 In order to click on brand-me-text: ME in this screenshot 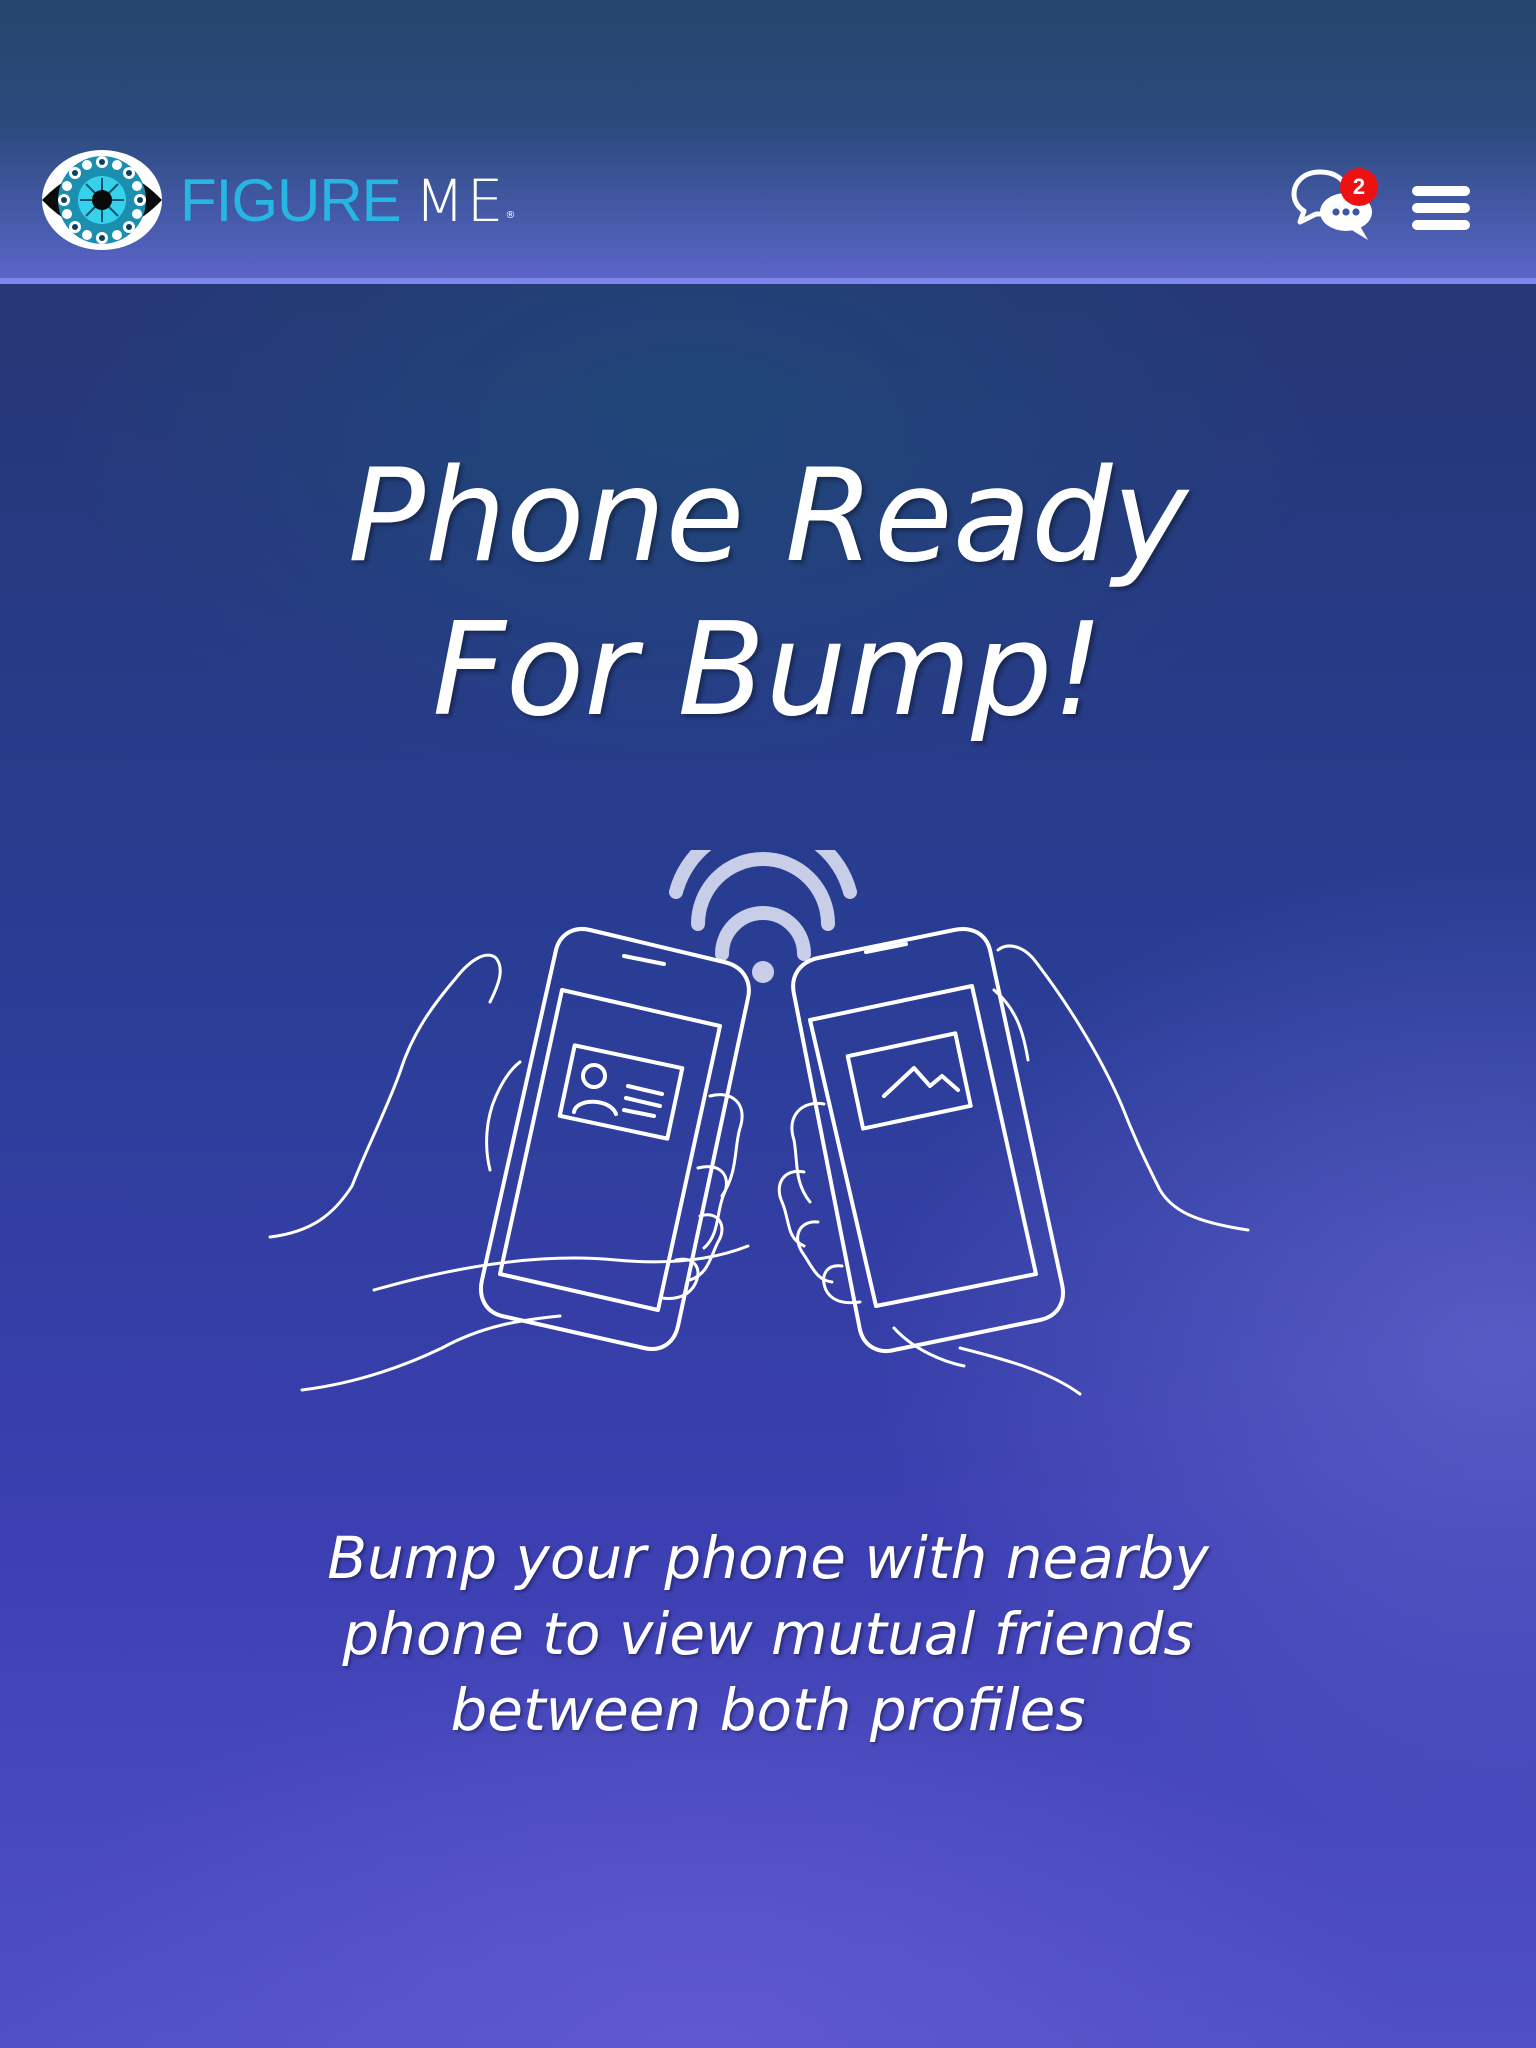, I will do `click(460, 201)`.